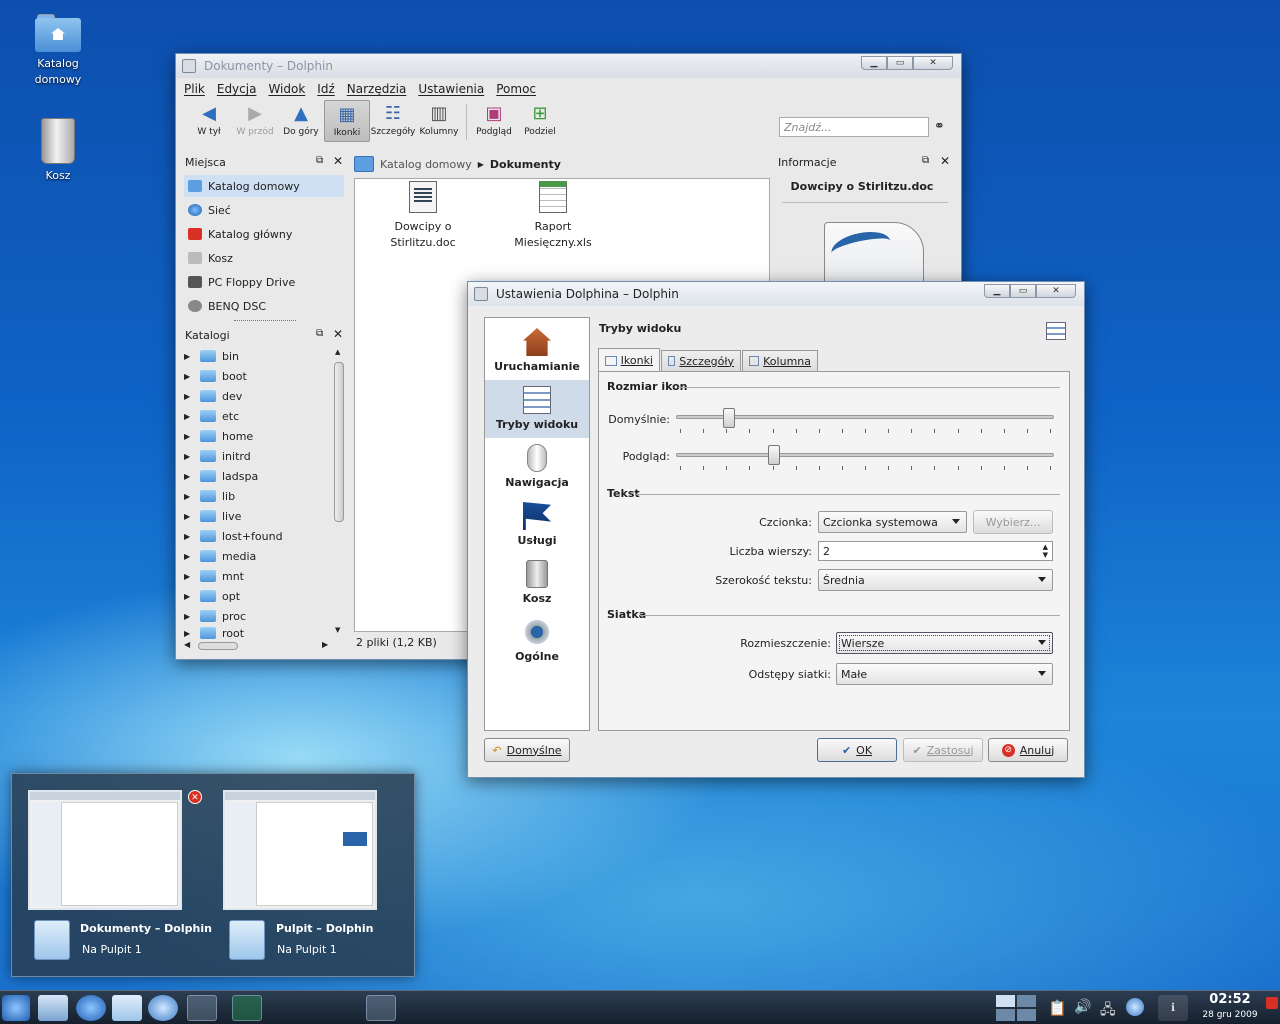 This screenshot has width=1280, height=1024. What do you see at coordinates (264, 186) in the screenshot?
I see `place-home: Katalog domowy` at bounding box center [264, 186].